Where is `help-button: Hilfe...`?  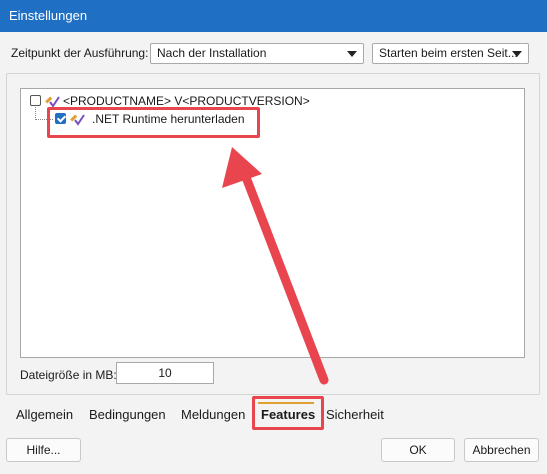 help-button: Hilfe... is located at coordinates (43, 450).